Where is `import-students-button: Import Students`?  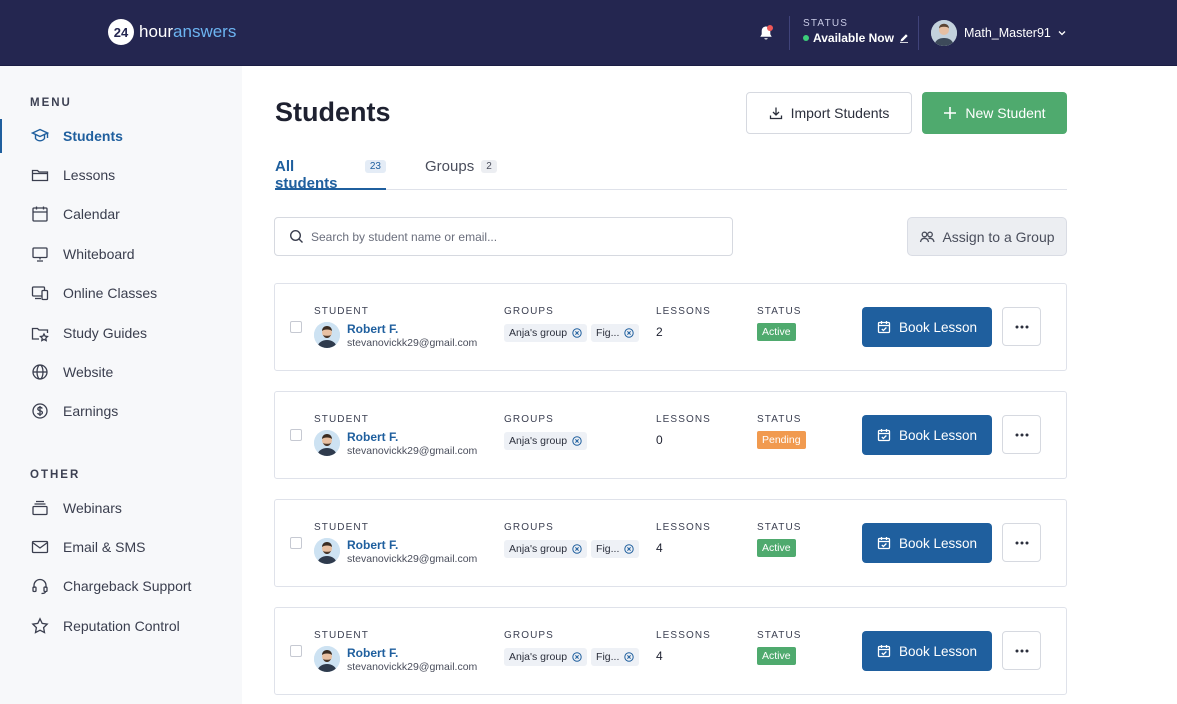
import-students-button: Import Students is located at coordinates (829, 113).